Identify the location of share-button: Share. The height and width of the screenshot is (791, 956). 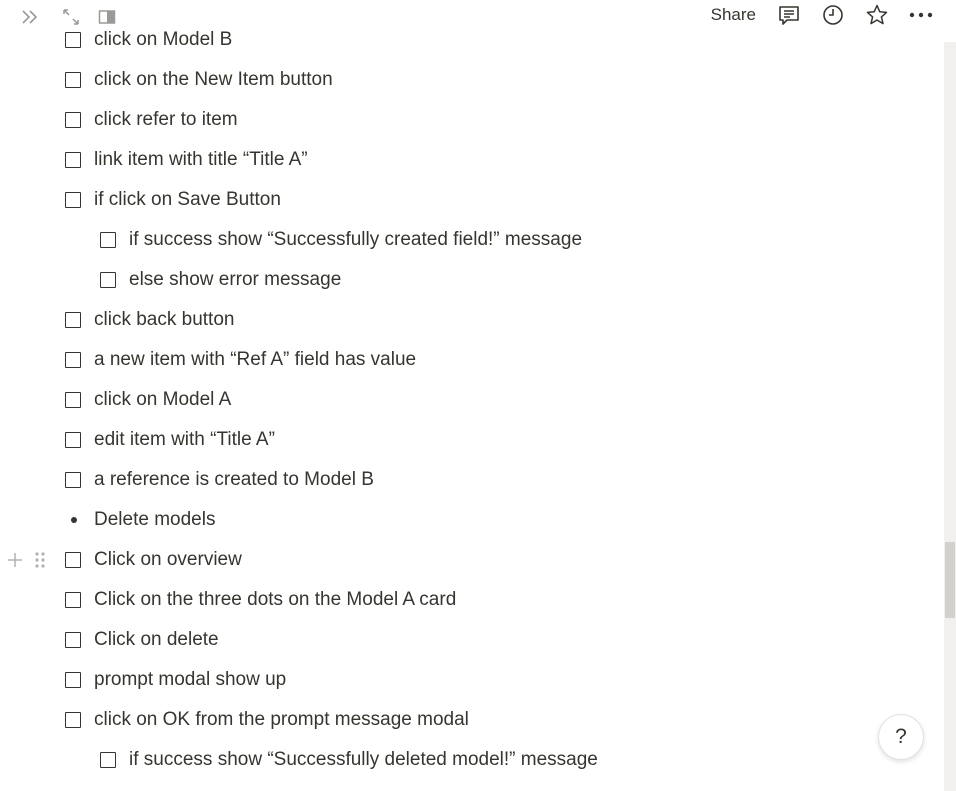
(733, 15).